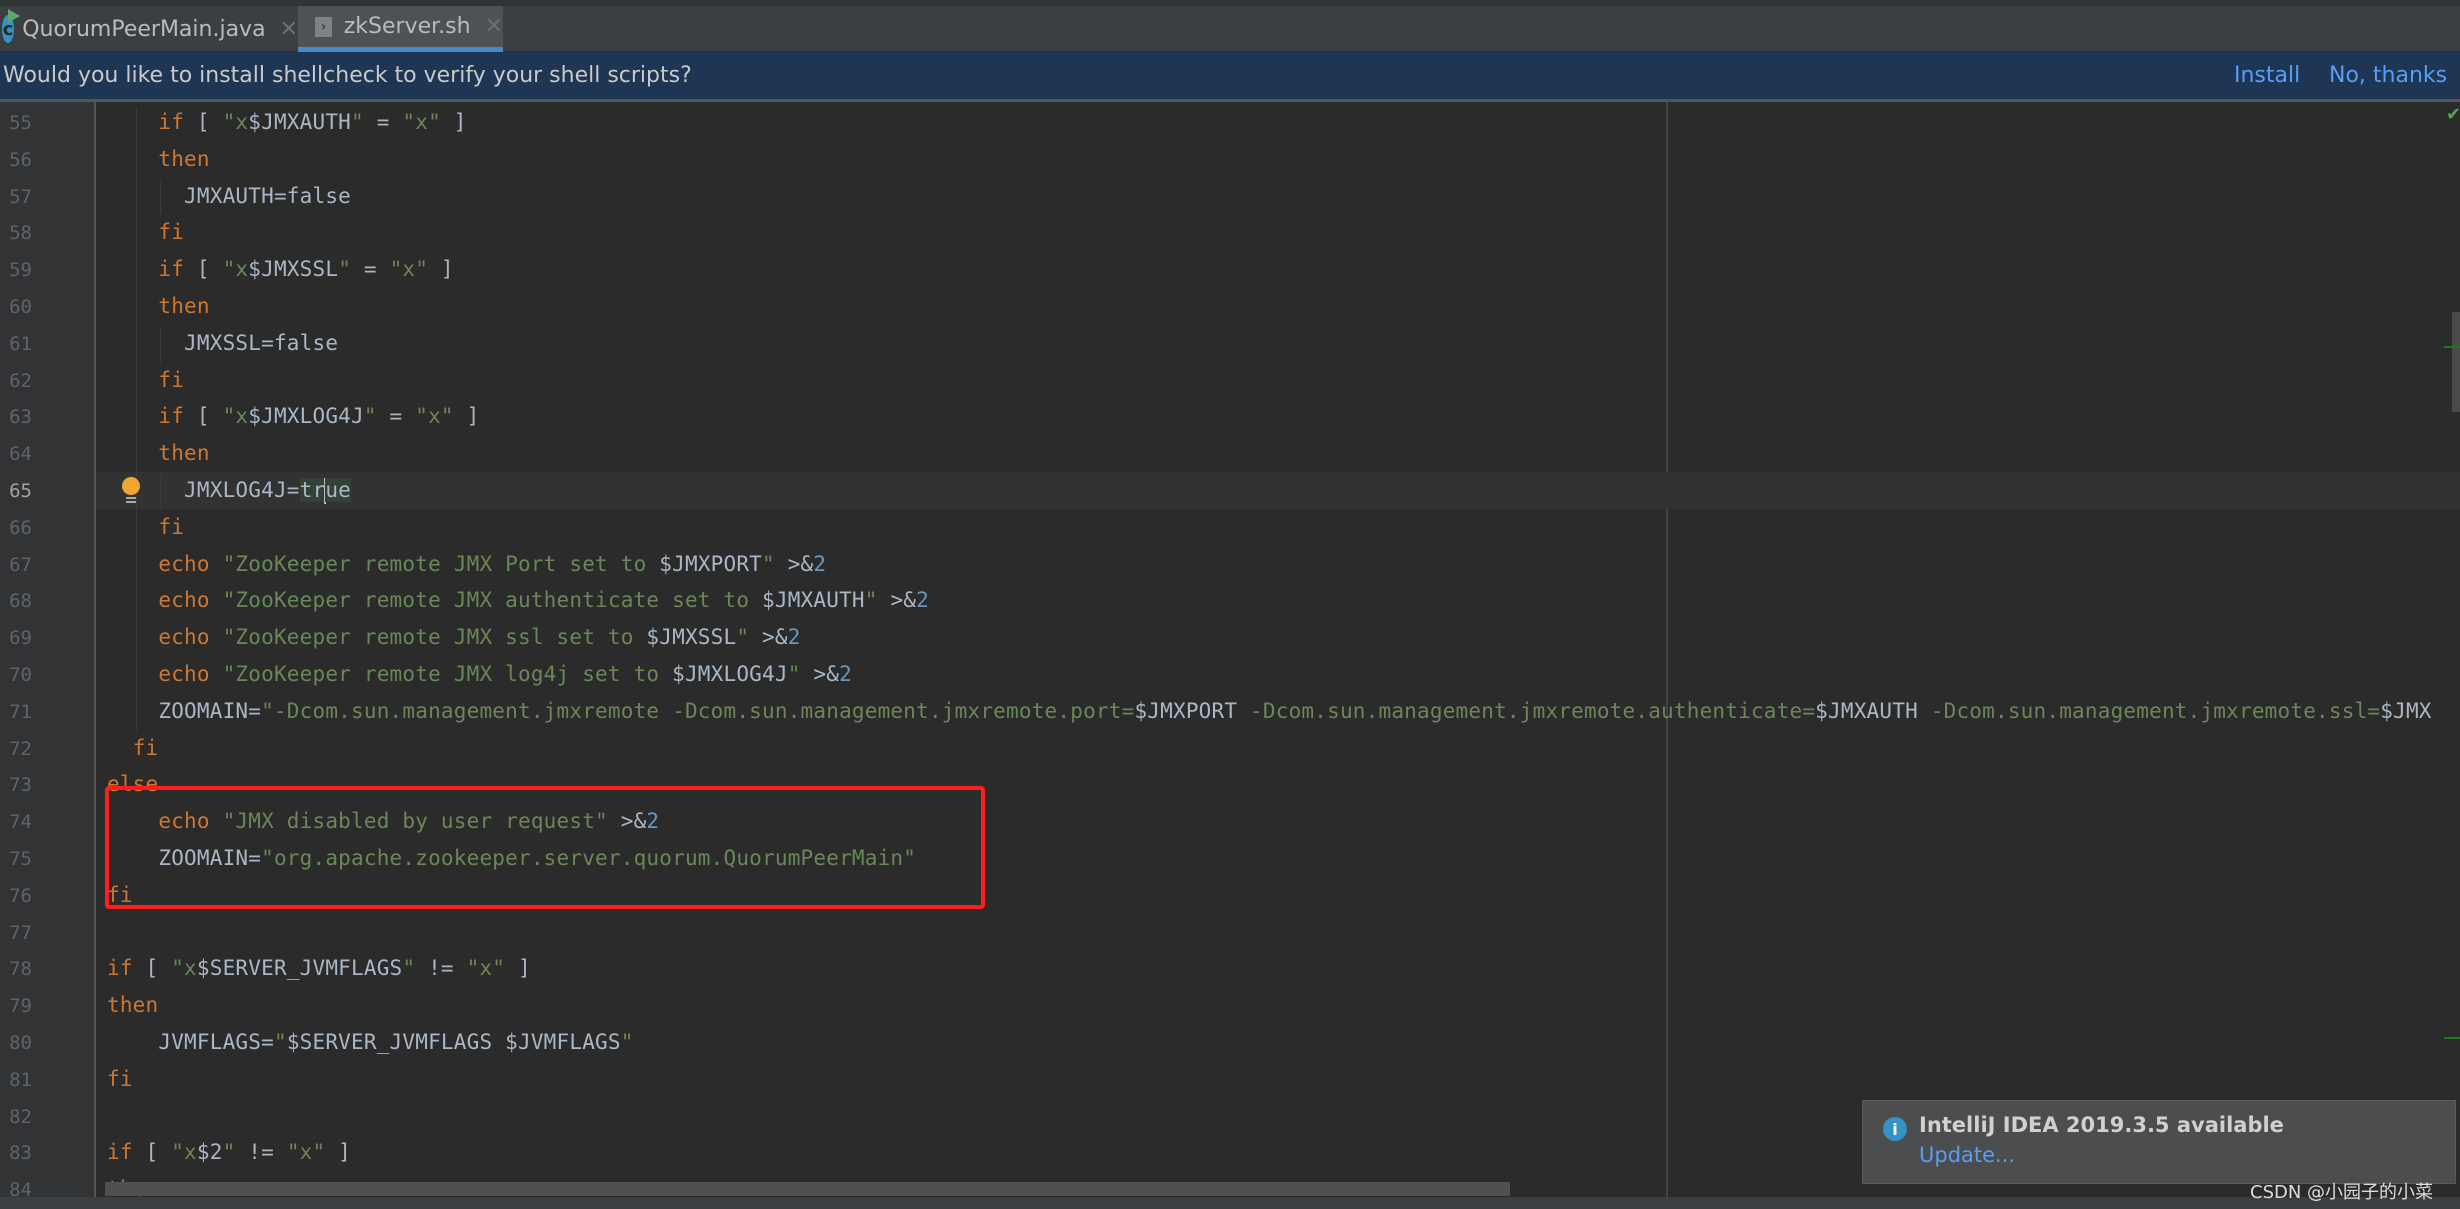  I want to click on line-number: 80, so click(20, 1043).